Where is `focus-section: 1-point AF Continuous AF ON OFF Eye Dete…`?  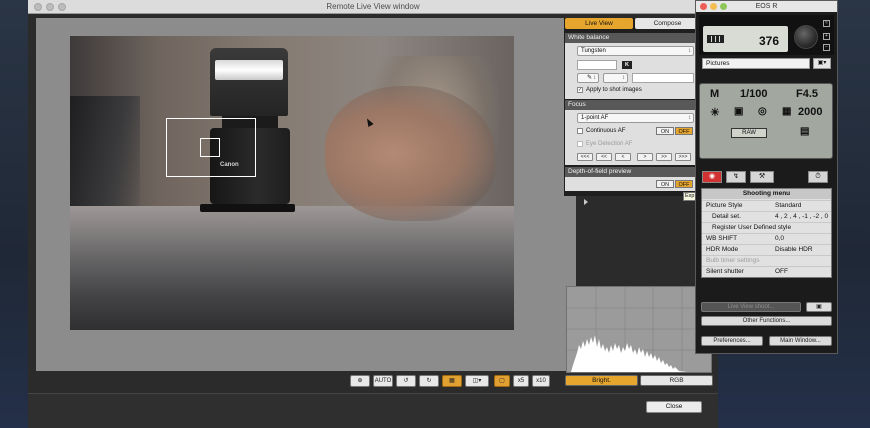
focus-section: 1-point AF Continuous AF ON OFF Eye Dete… is located at coordinates (632, 137).